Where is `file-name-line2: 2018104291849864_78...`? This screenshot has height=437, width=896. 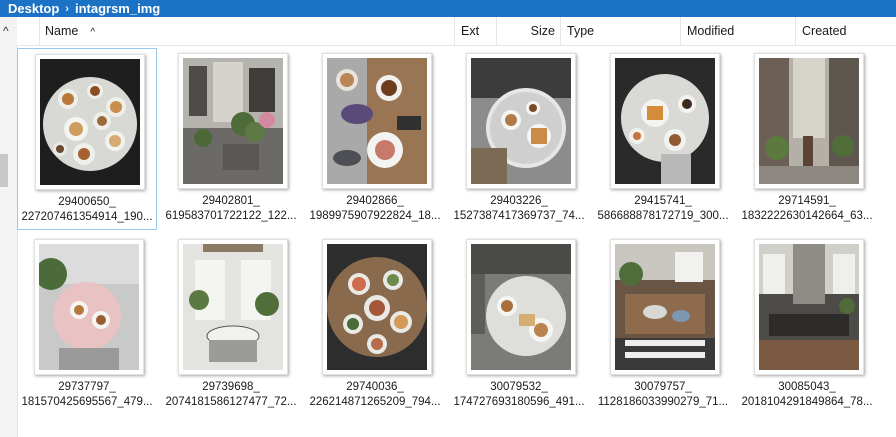
file-name-line2: 2018104291849864_78... is located at coordinates (807, 402).